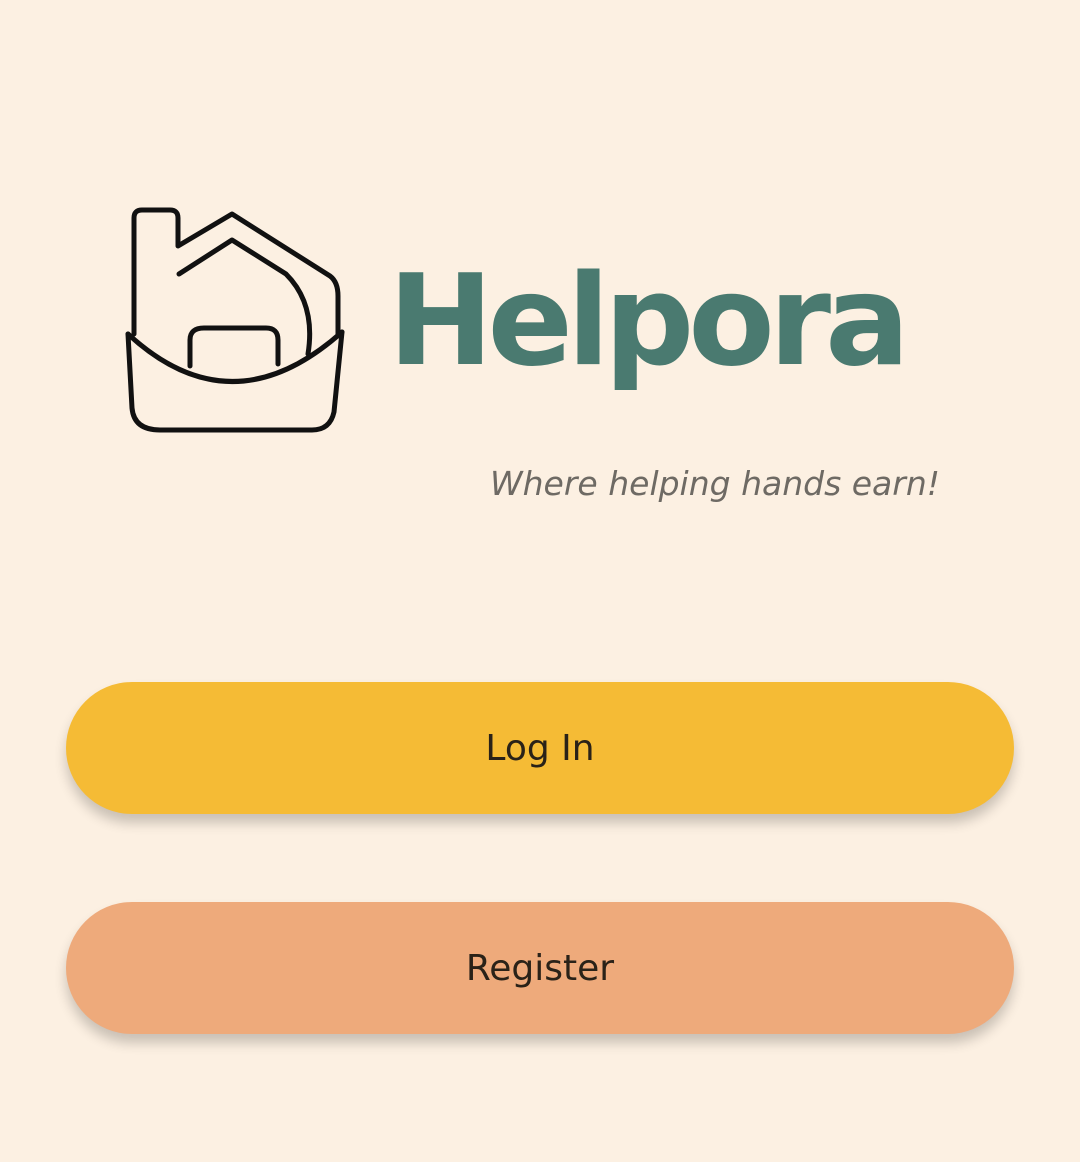 Image resolution: width=1080 pixels, height=1162 pixels. What do you see at coordinates (540, 968) in the screenshot?
I see `register-button: Register` at bounding box center [540, 968].